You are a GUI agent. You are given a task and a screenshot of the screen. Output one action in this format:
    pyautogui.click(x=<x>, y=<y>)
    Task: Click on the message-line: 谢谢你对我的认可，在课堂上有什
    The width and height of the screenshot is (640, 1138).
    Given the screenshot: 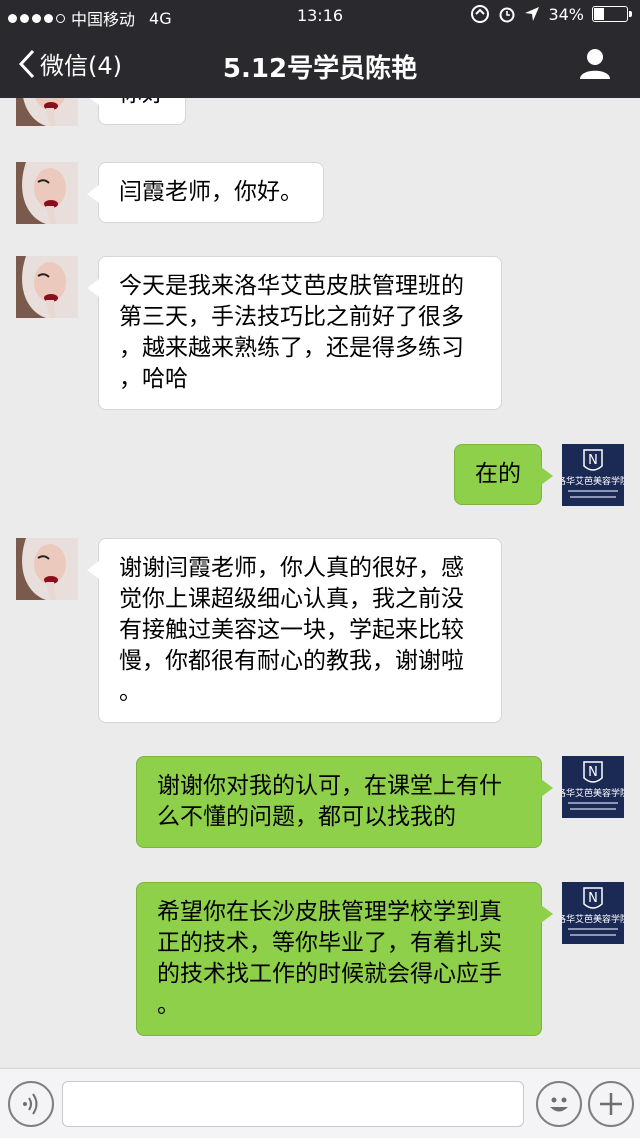 What is the action you would take?
    pyautogui.click(x=329, y=786)
    